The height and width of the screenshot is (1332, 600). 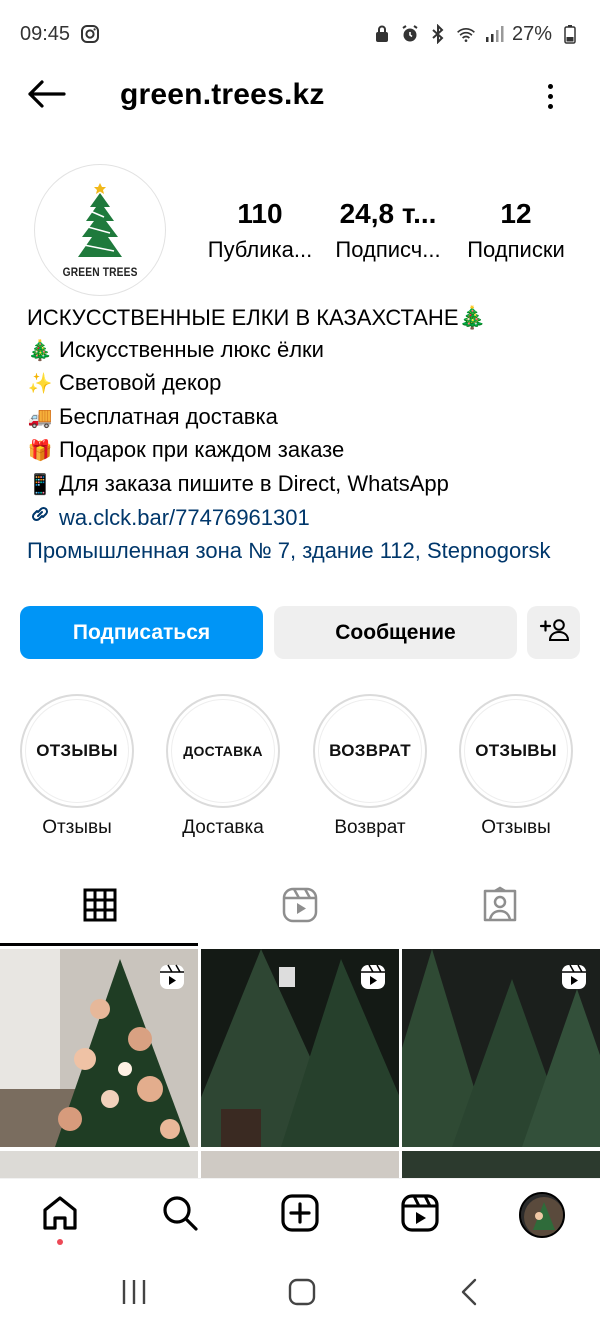 What do you see at coordinates (307, 351) in the screenshot?
I see `bio-line: 🎄 Искусственные люкс ёлки` at bounding box center [307, 351].